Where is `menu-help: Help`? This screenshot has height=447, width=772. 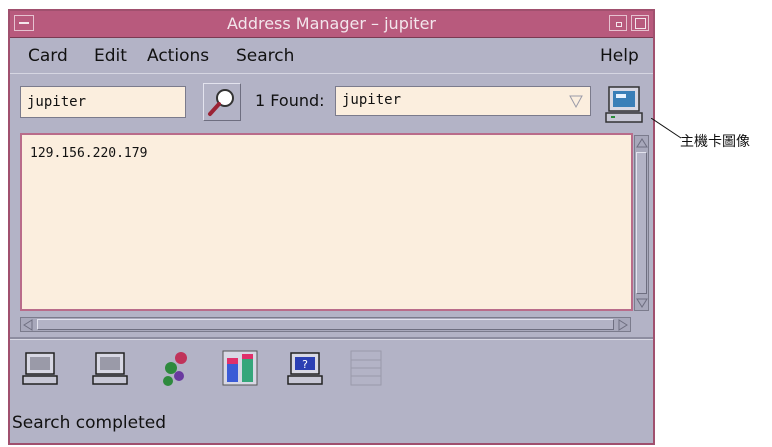
menu-help: Help is located at coordinates (619, 56).